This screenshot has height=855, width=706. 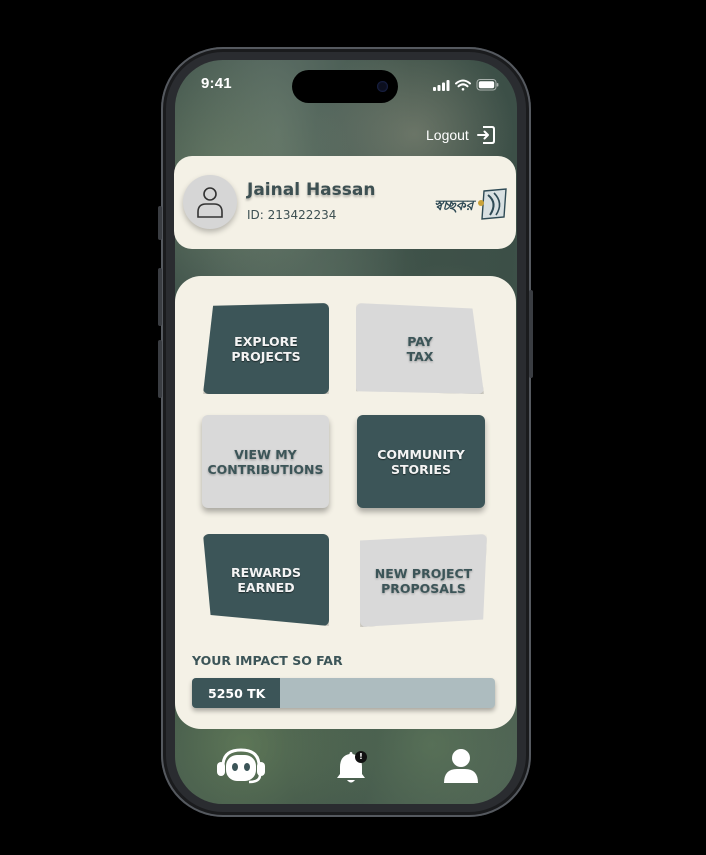 I want to click on user-name: Jainal Hassan, so click(x=311, y=190).